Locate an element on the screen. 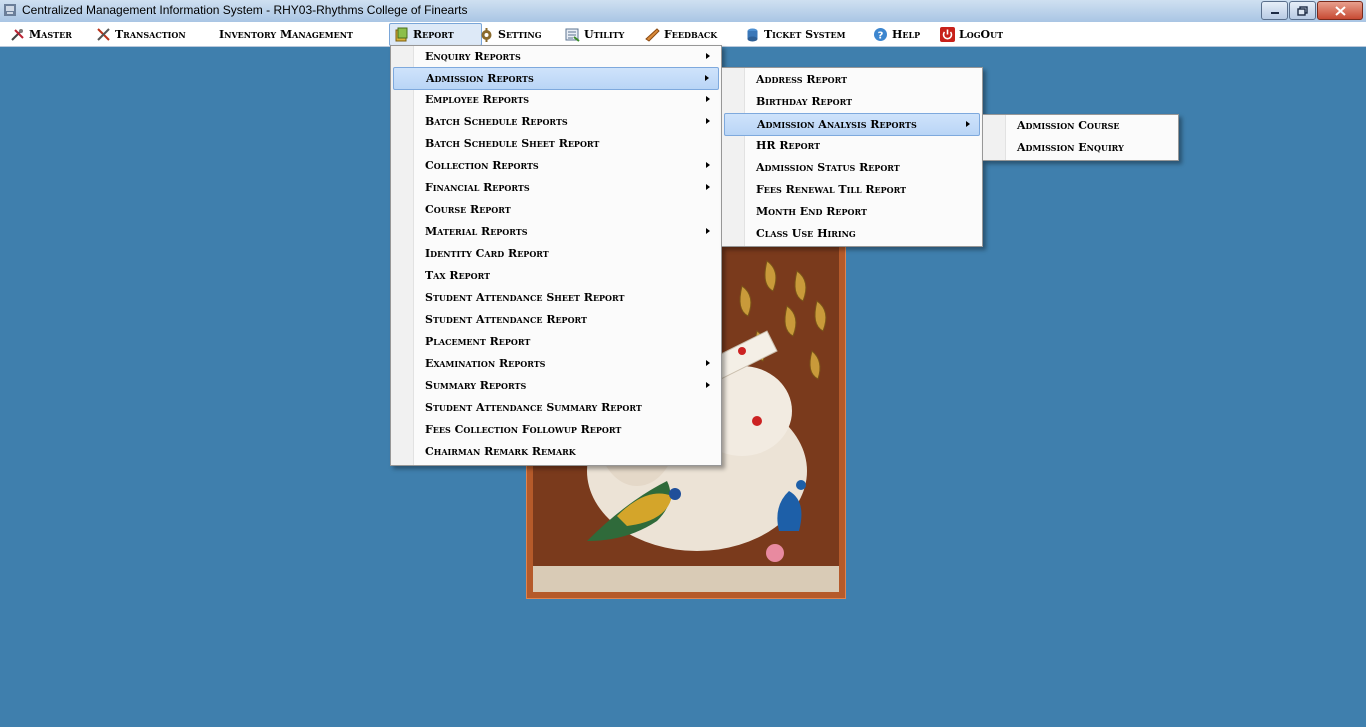 The height and width of the screenshot is (727, 1366). menu-item-identity-card-report: Identity Card Report is located at coordinates (556, 253).